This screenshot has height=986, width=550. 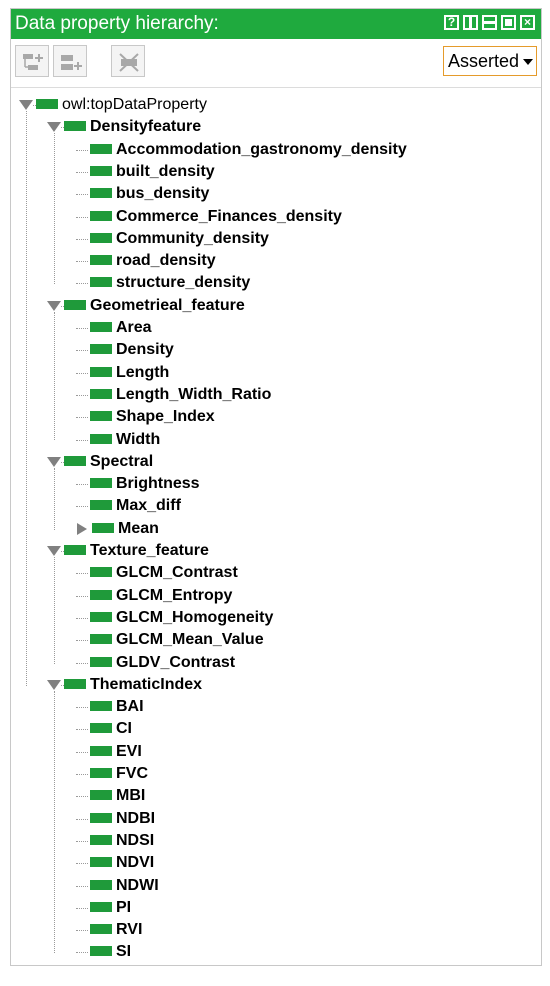 What do you see at coordinates (271, 373) in the screenshot?
I see `tree-node-property: Length` at bounding box center [271, 373].